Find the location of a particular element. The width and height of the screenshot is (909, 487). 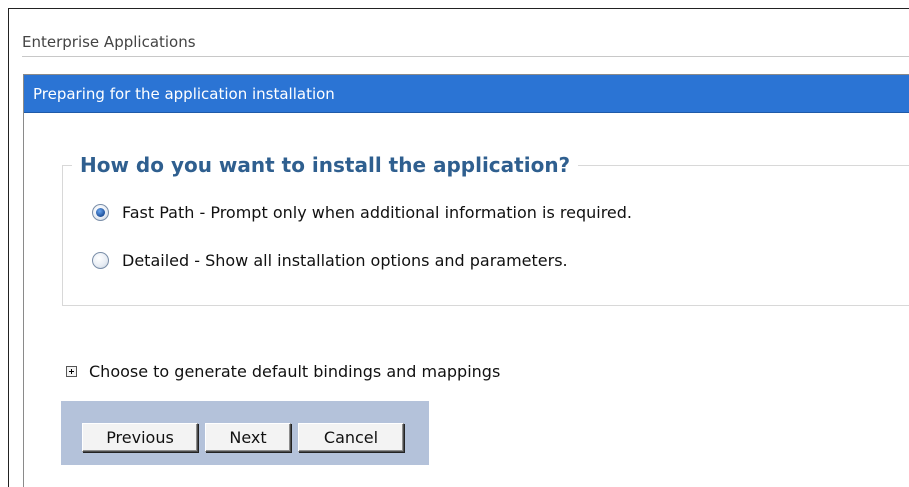

previous-button: Previous is located at coordinates (140, 437).